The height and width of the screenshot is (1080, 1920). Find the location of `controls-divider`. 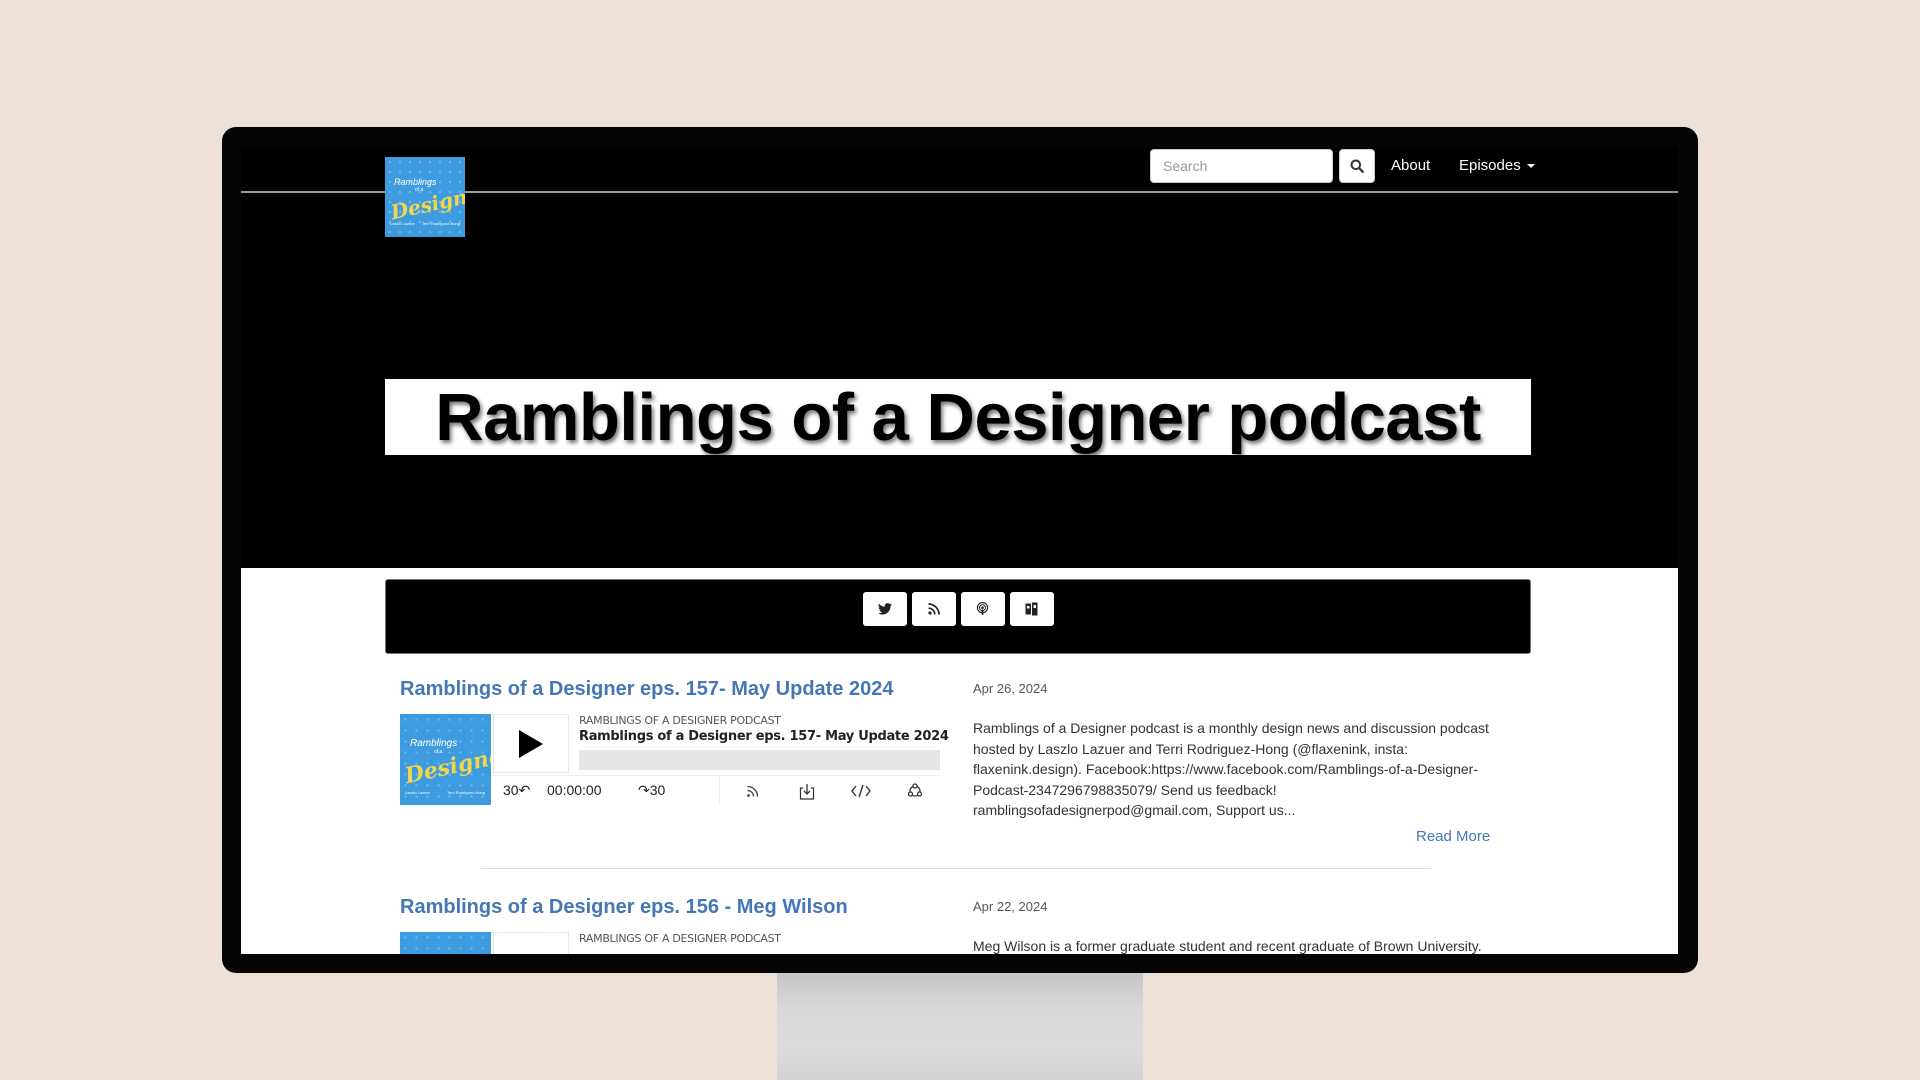

controls-divider is located at coordinates (719, 790).